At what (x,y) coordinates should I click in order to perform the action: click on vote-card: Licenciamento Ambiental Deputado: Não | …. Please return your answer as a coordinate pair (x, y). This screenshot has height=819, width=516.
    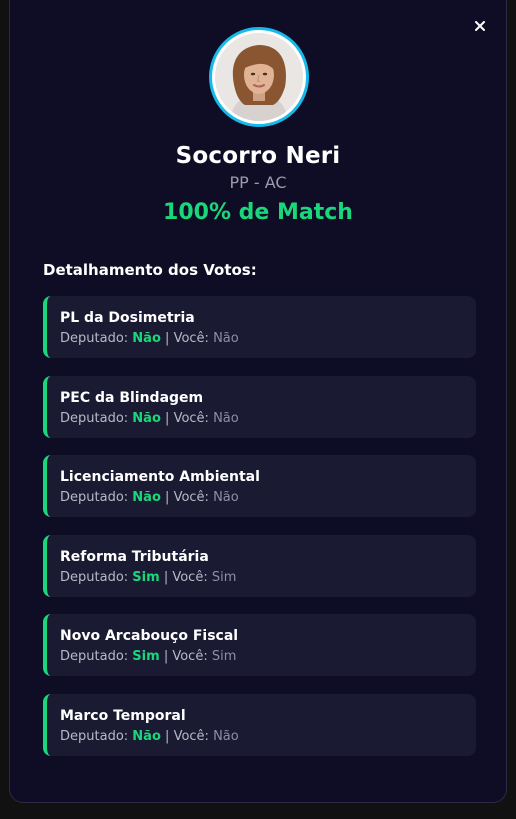
    Looking at the image, I should click on (259, 486).